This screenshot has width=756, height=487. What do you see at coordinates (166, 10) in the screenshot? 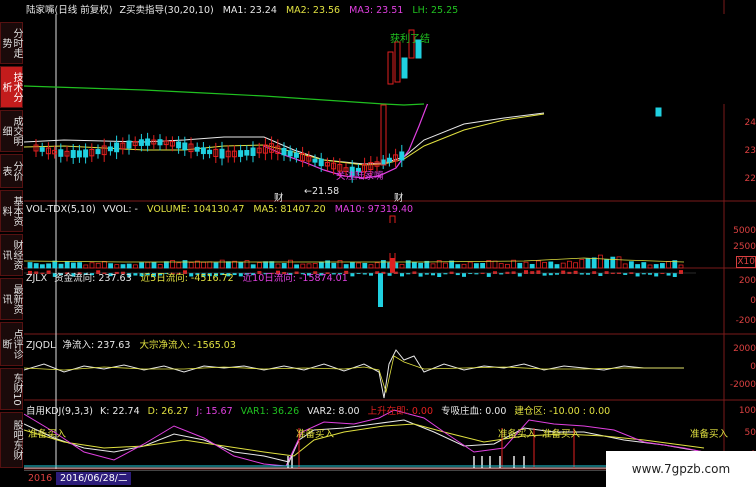
I see `indicator-name: Z买卖指导(30,20,10)` at bounding box center [166, 10].